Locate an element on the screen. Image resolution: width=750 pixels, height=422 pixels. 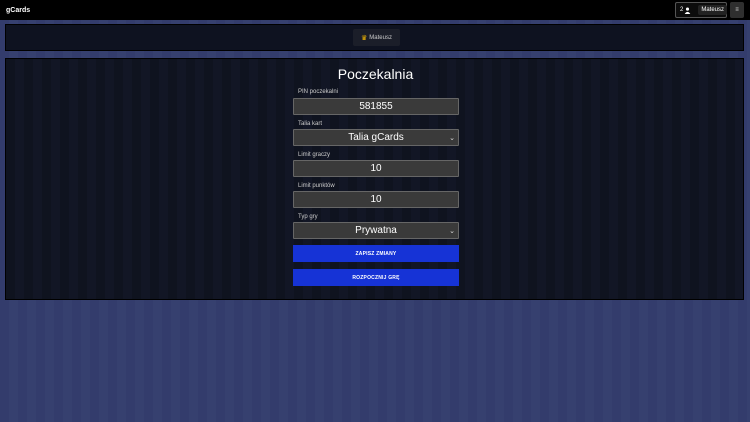
pin-field: 581855 is located at coordinates (376, 106).